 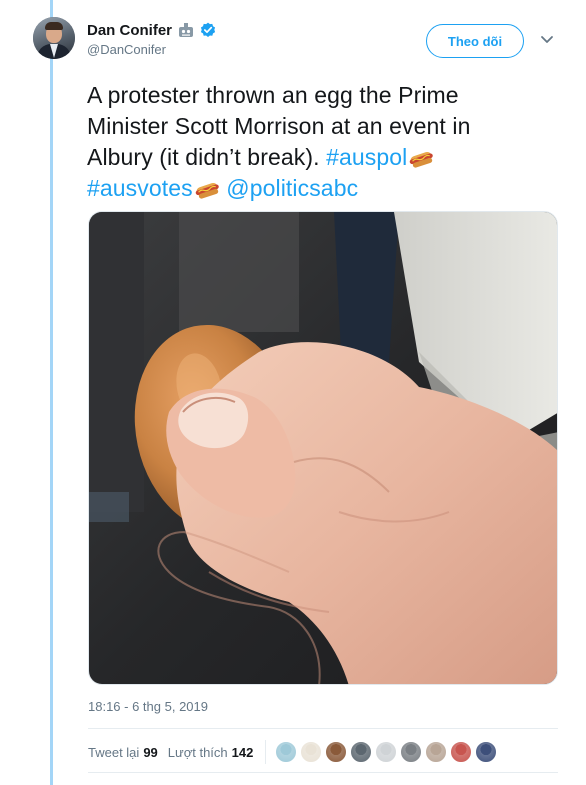 I want to click on tweet-text-line: Albury (it didn’t break). #auspol, so click(x=317, y=157).